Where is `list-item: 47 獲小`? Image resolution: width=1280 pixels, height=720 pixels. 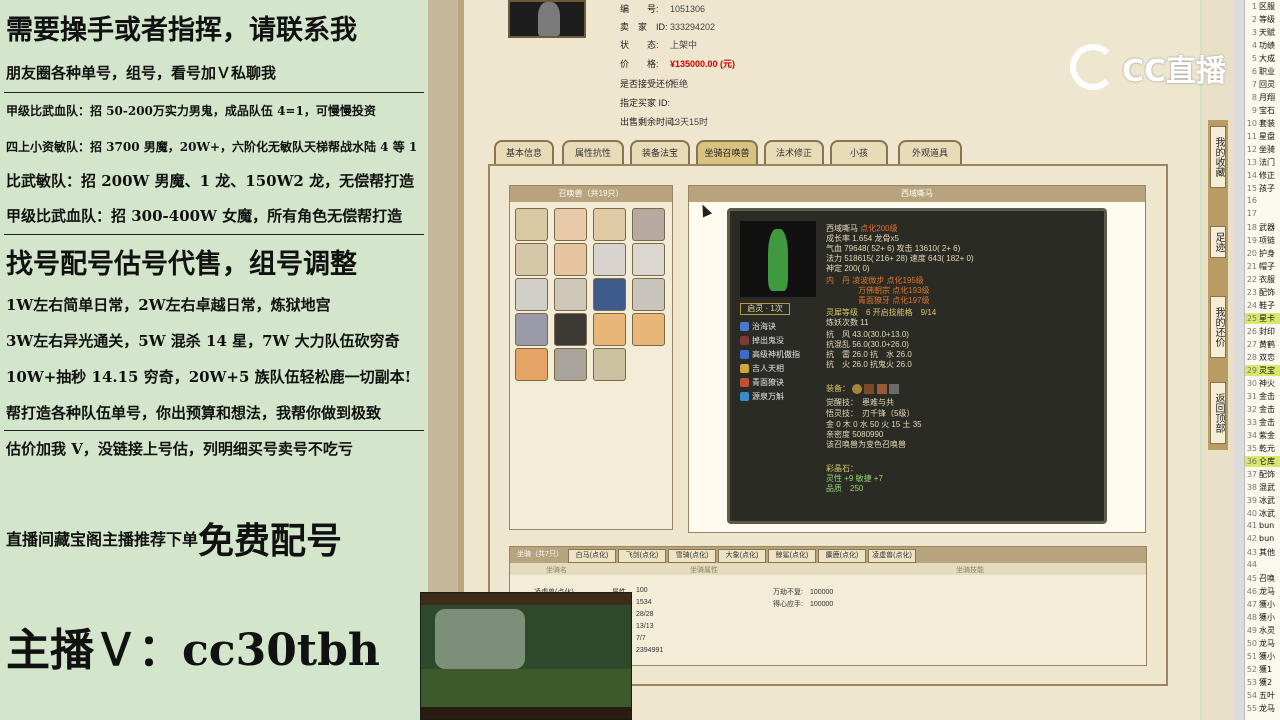 list-item: 47 獲小 is located at coordinates (1262, 604).